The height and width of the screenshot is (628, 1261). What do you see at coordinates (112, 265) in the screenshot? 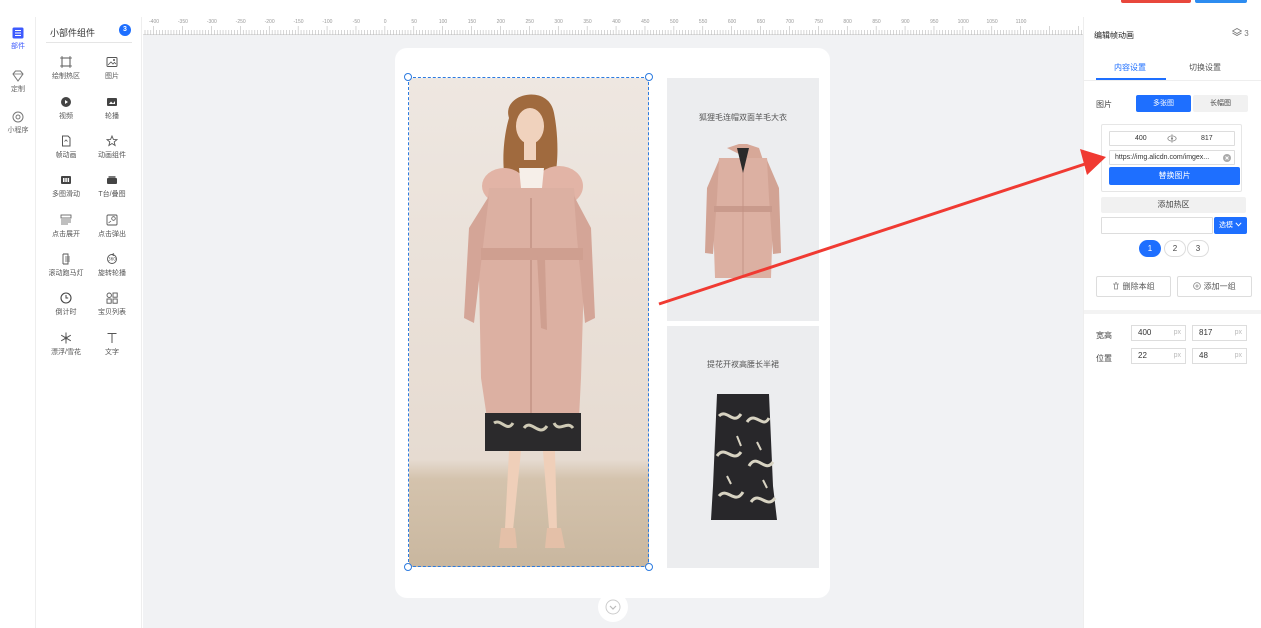
I see `widget-rotate-carousel: 360 旋转轮播` at bounding box center [112, 265].